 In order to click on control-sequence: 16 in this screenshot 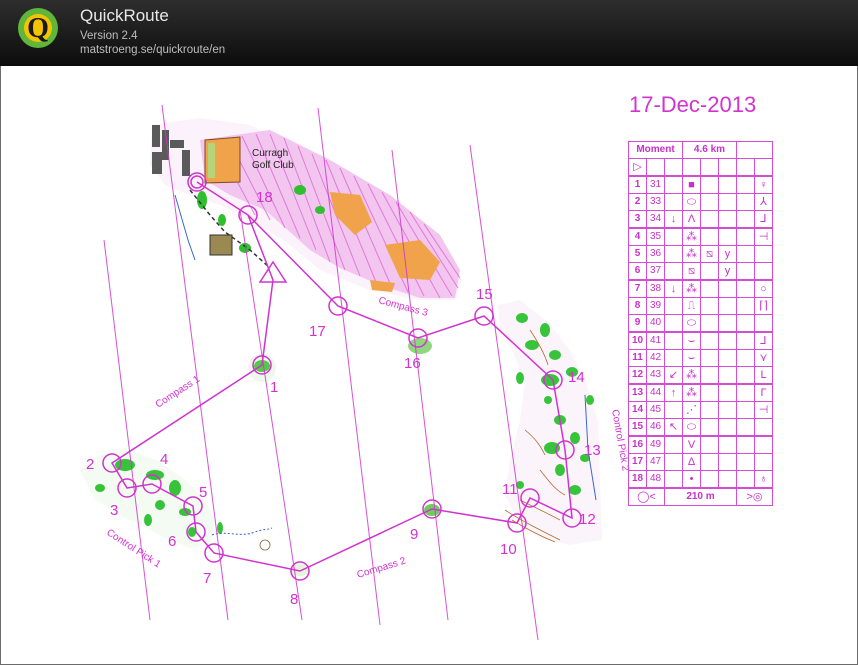, I will do `click(637, 444)`.